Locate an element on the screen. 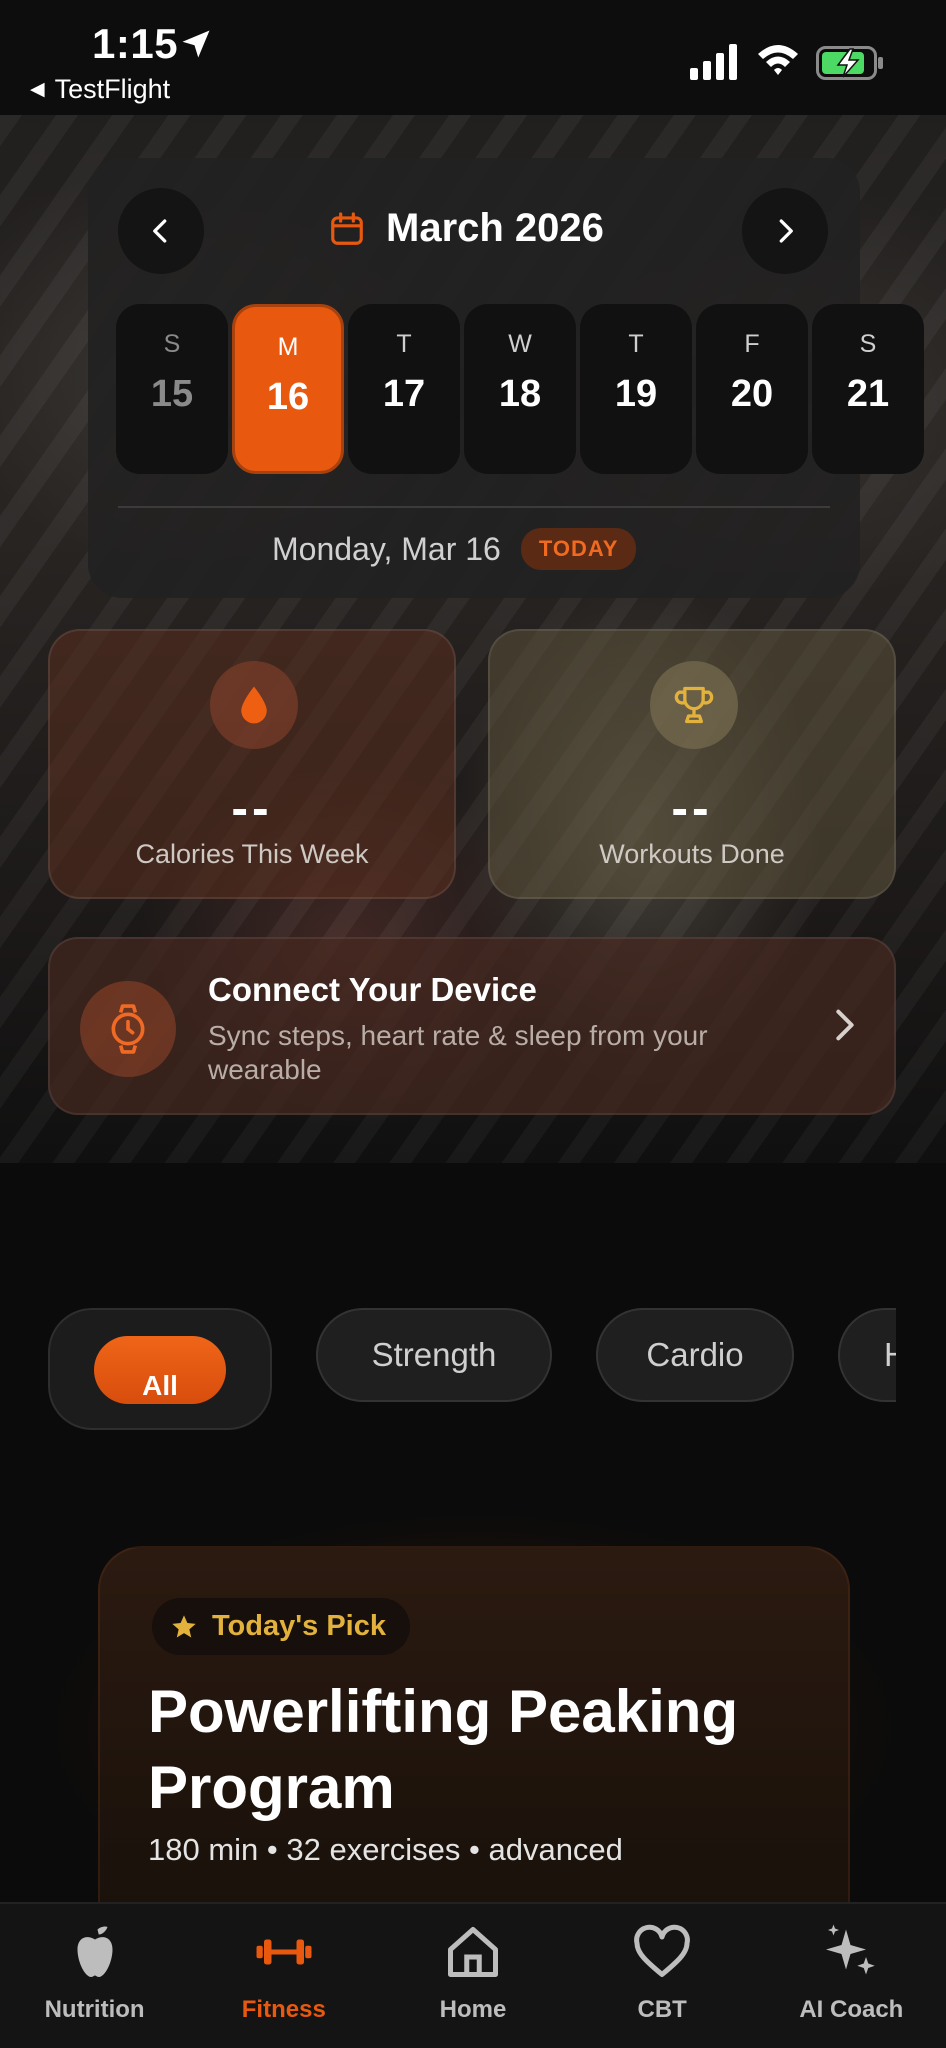 The width and height of the screenshot is (946, 2048). program-title: Powerlifting Peaking Program is located at coordinates (443, 1749).